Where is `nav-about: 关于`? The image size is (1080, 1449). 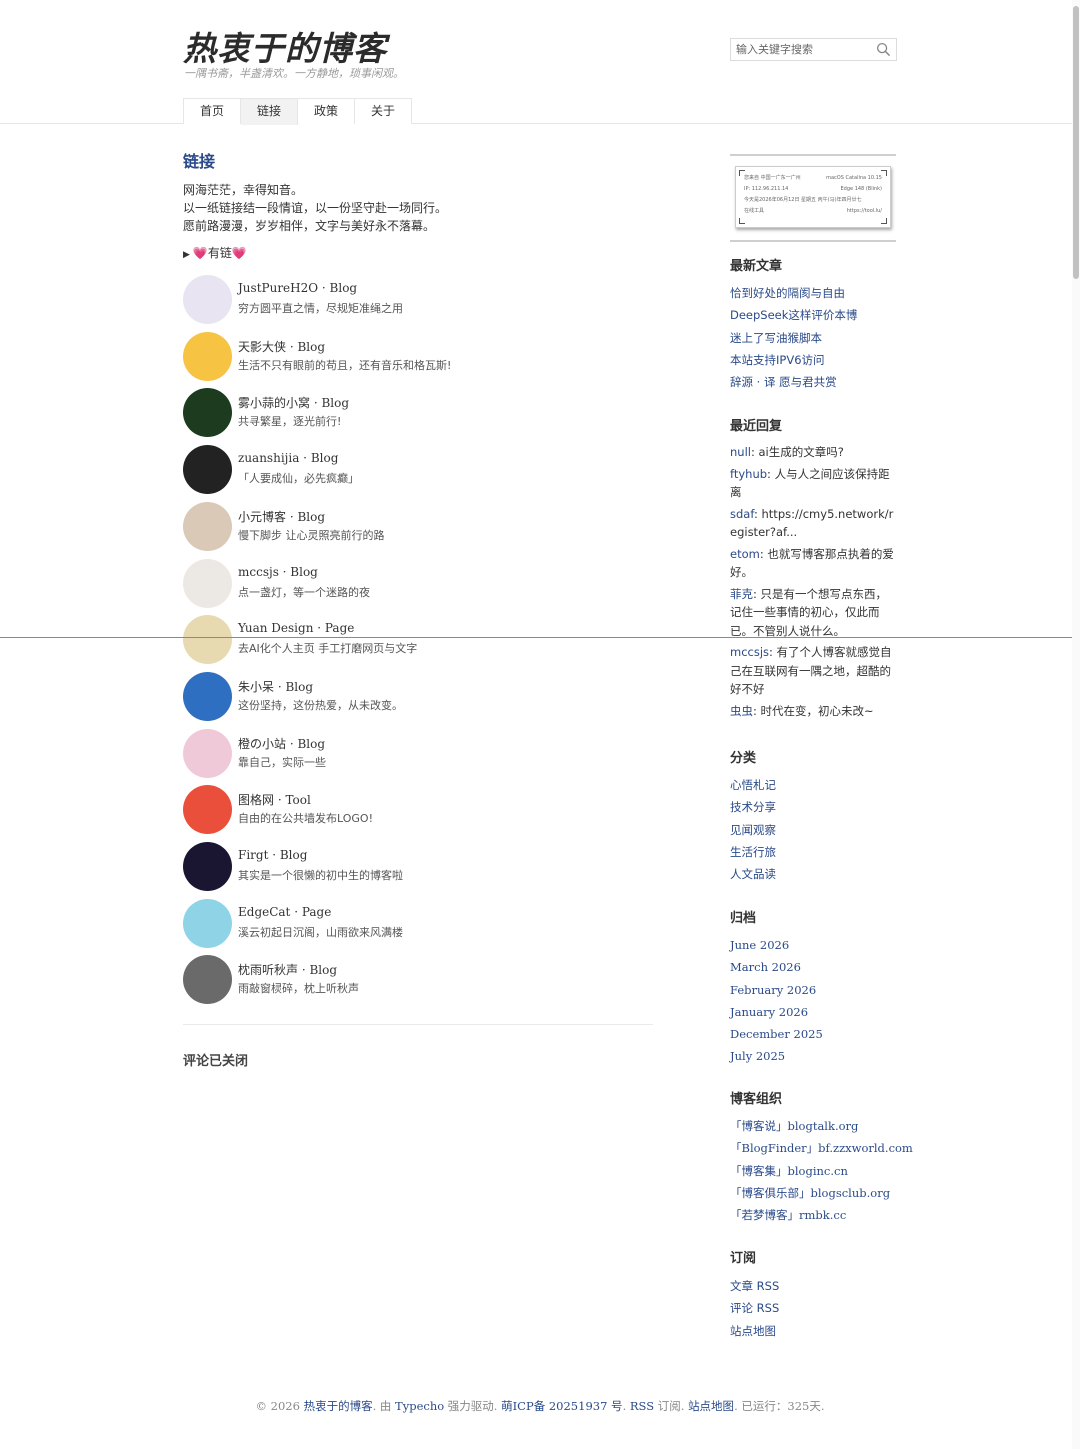
nav-about: 关于 is located at coordinates (383, 111).